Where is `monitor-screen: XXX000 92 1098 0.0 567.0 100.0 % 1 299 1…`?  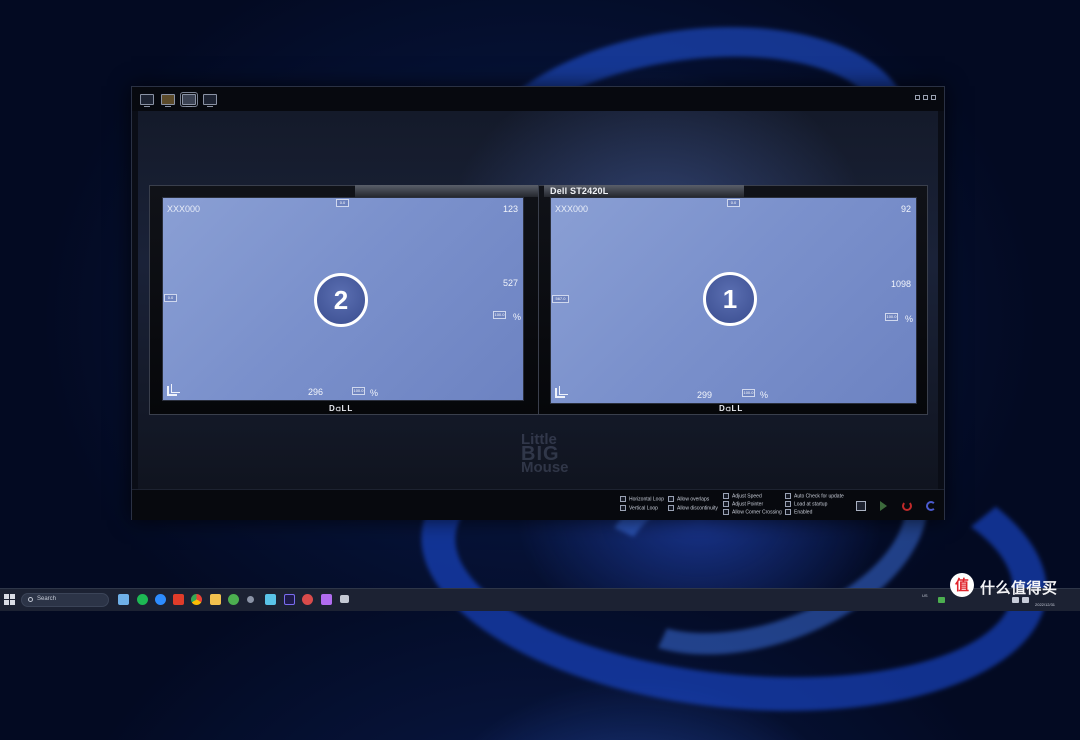
monitor-screen: XXX000 92 1098 0.0 567.0 100.0 % 1 299 1… is located at coordinates (733, 300).